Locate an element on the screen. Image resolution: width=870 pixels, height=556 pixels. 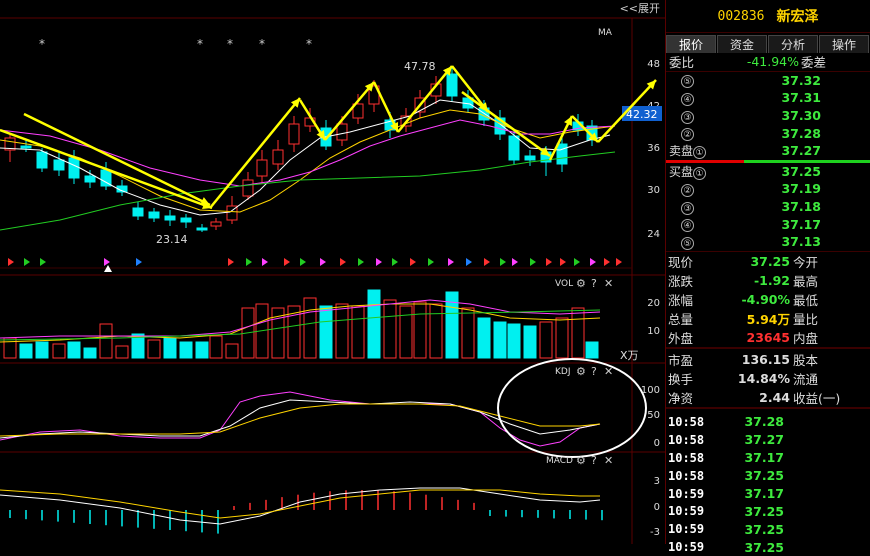
quote-tabs: 报价 资金 分析 操作 is located at coordinates (768, 44).